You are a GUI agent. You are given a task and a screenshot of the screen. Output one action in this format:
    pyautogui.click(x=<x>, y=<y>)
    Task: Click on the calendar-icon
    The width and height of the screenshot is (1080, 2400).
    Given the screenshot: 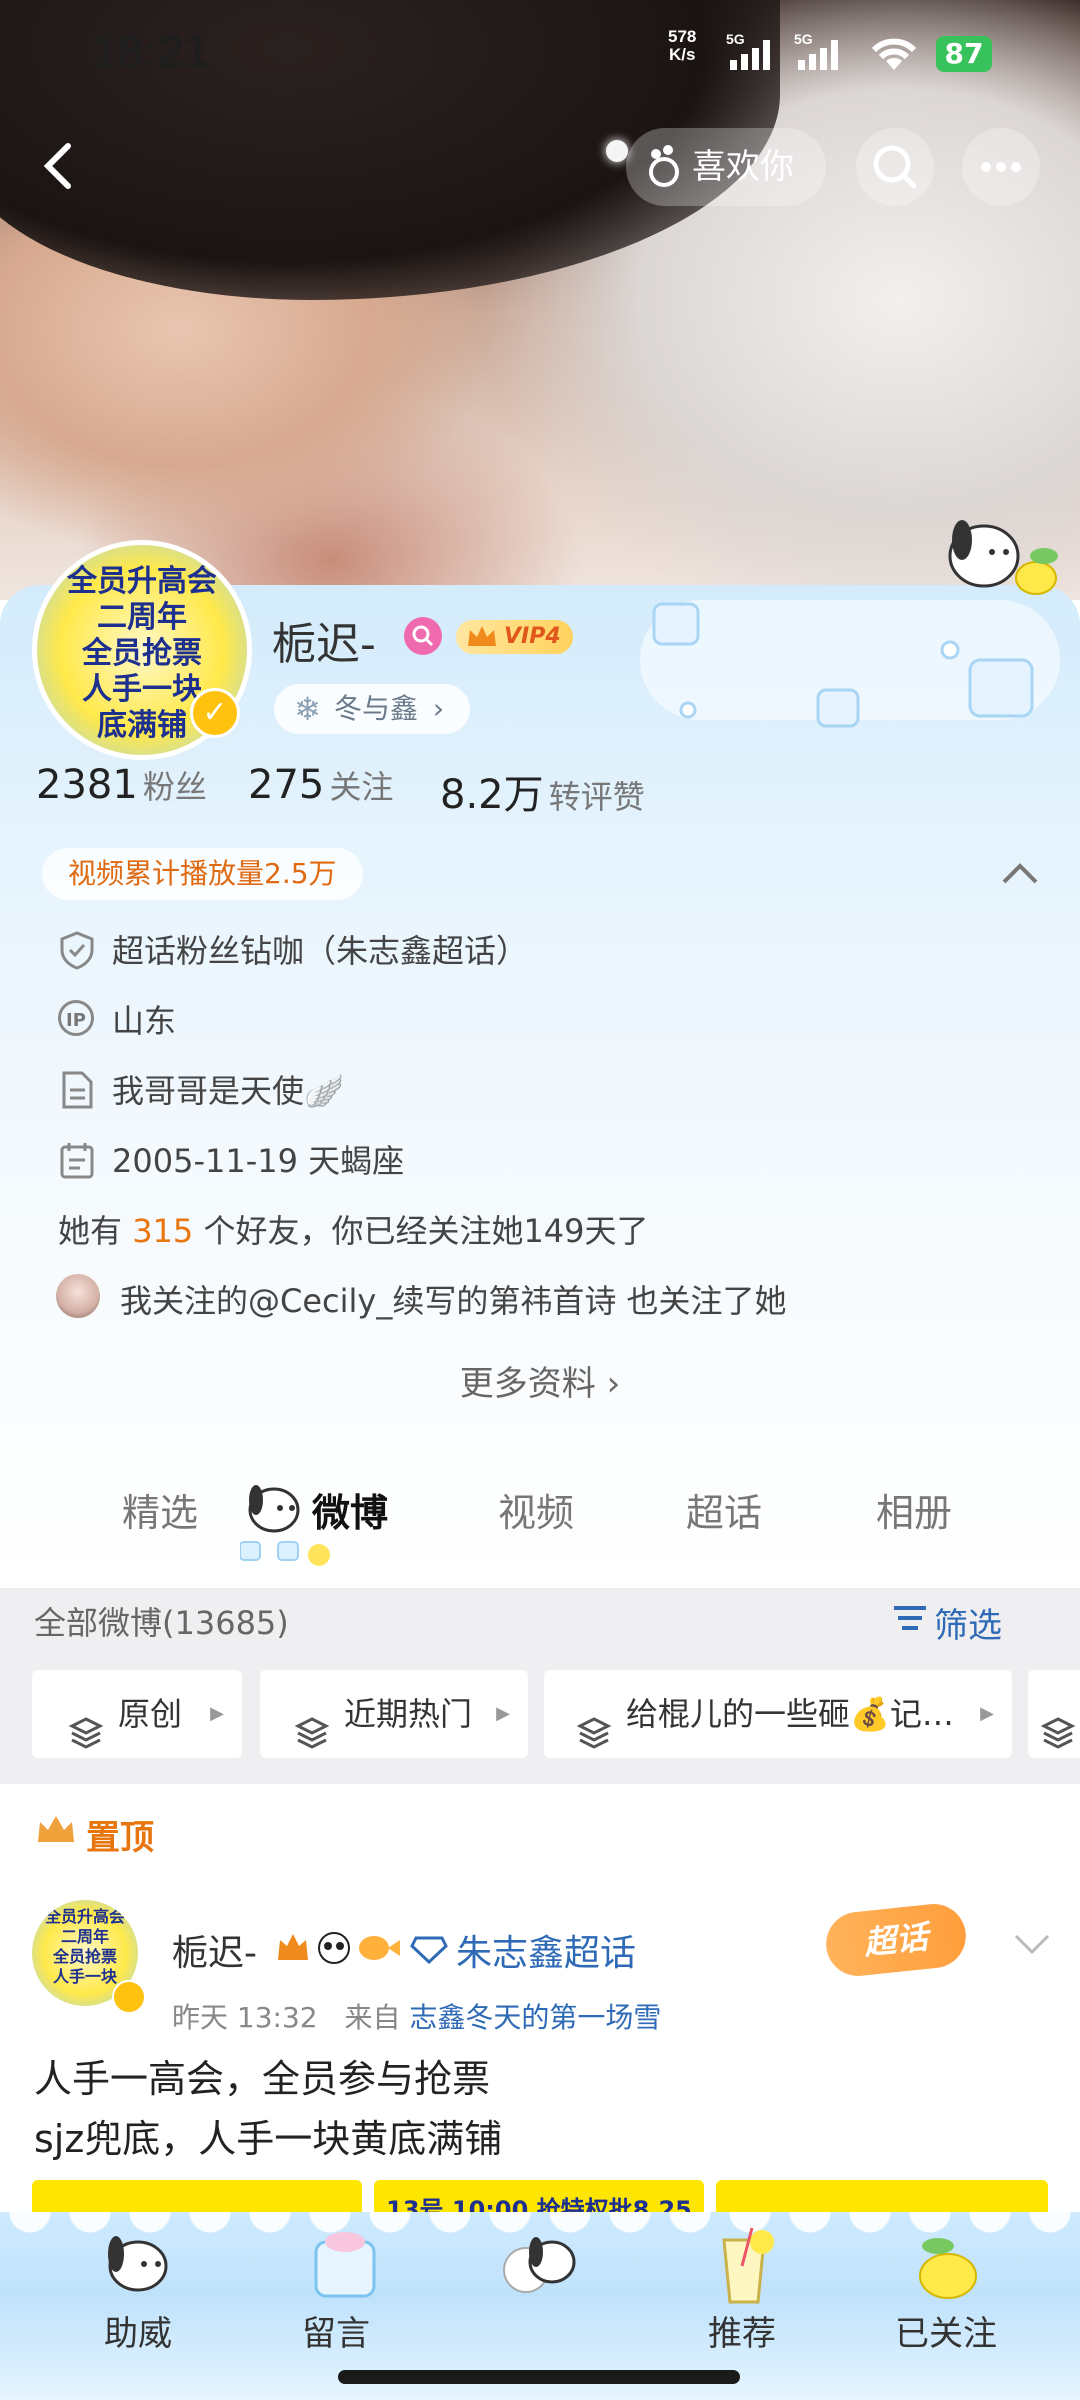 What is the action you would take?
    pyautogui.click(x=77, y=1162)
    